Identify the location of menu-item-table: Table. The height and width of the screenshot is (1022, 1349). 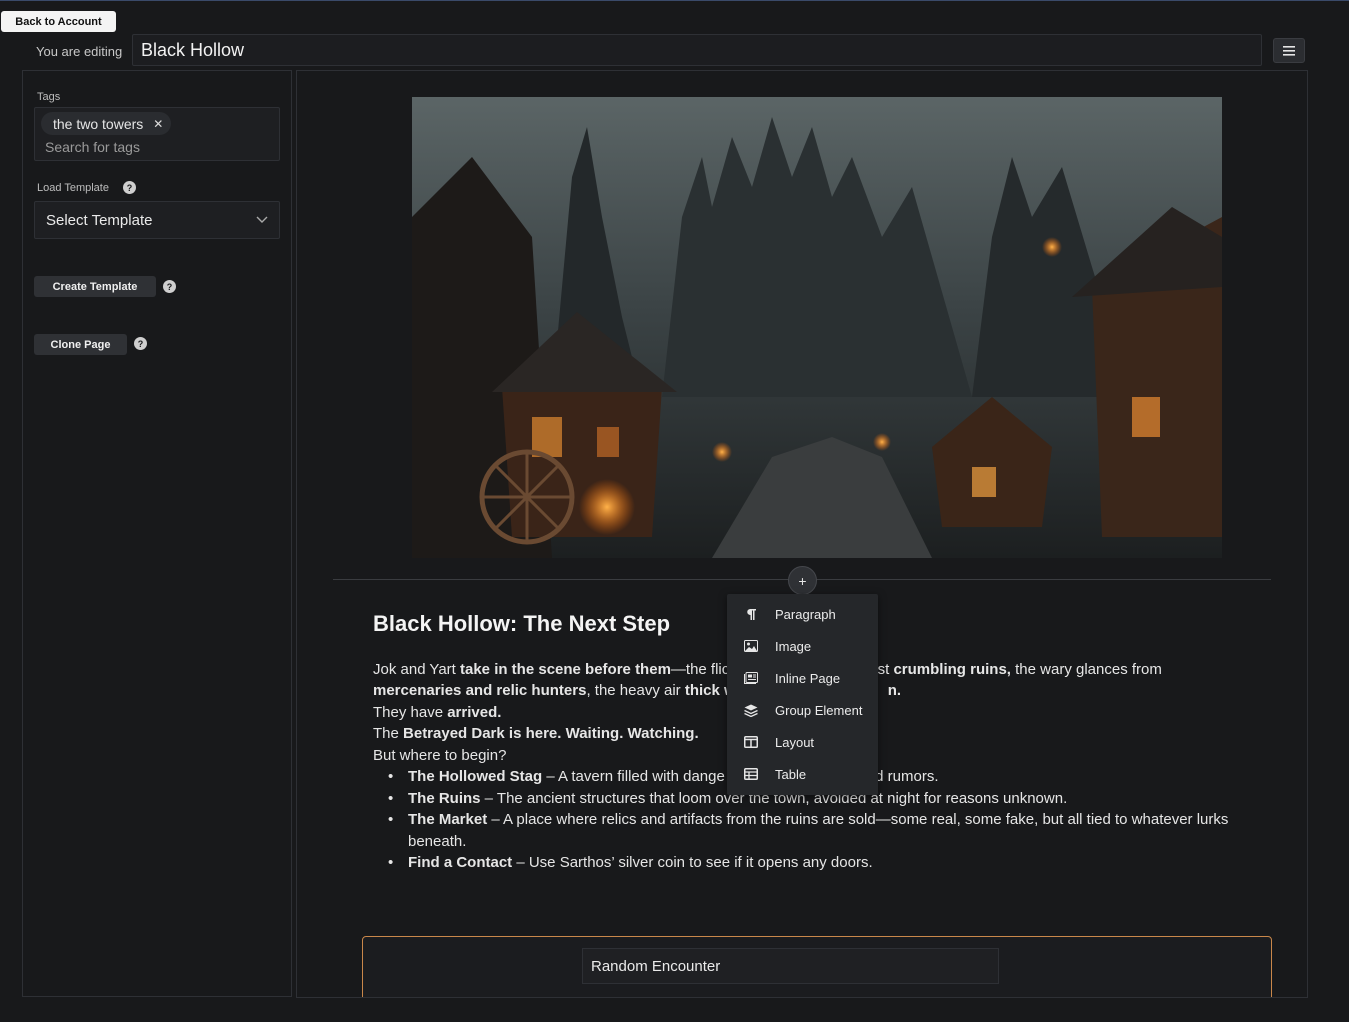
(802, 774).